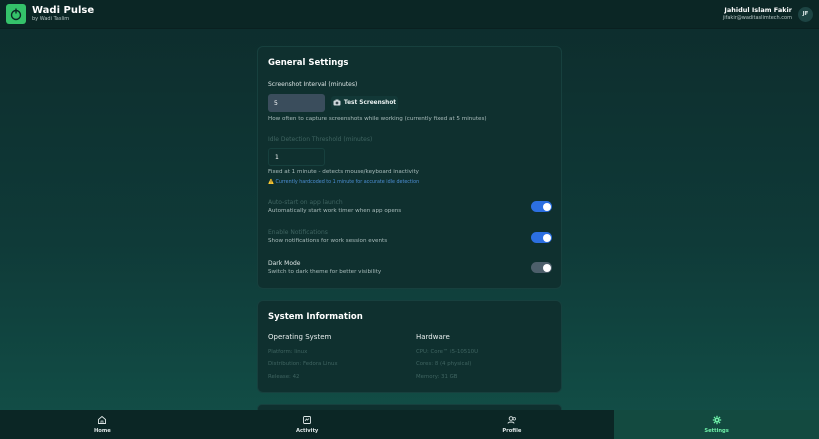 The height and width of the screenshot is (439, 819). I want to click on gear-icon, so click(717, 420).